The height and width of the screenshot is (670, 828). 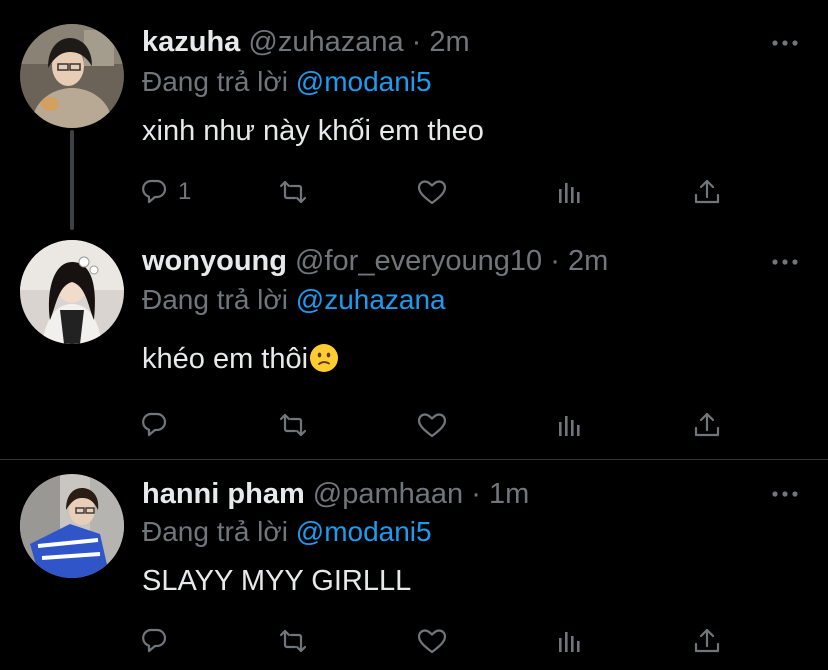 What do you see at coordinates (418, 261) in the screenshot?
I see `user-handle: @for_everyoung10` at bounding box center [418, 261].